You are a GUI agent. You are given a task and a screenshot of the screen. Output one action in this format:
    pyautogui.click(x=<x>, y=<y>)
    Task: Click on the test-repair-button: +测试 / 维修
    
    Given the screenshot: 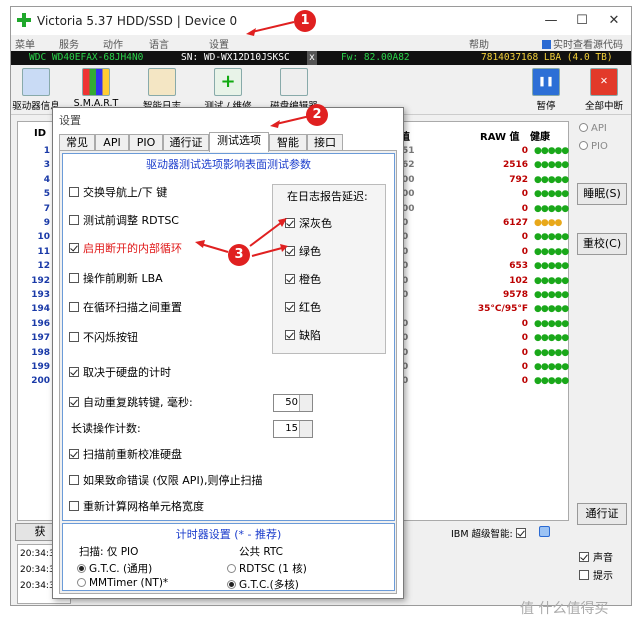 What is the action you would take?
    pyautogui.click(x=228, y=90)
    